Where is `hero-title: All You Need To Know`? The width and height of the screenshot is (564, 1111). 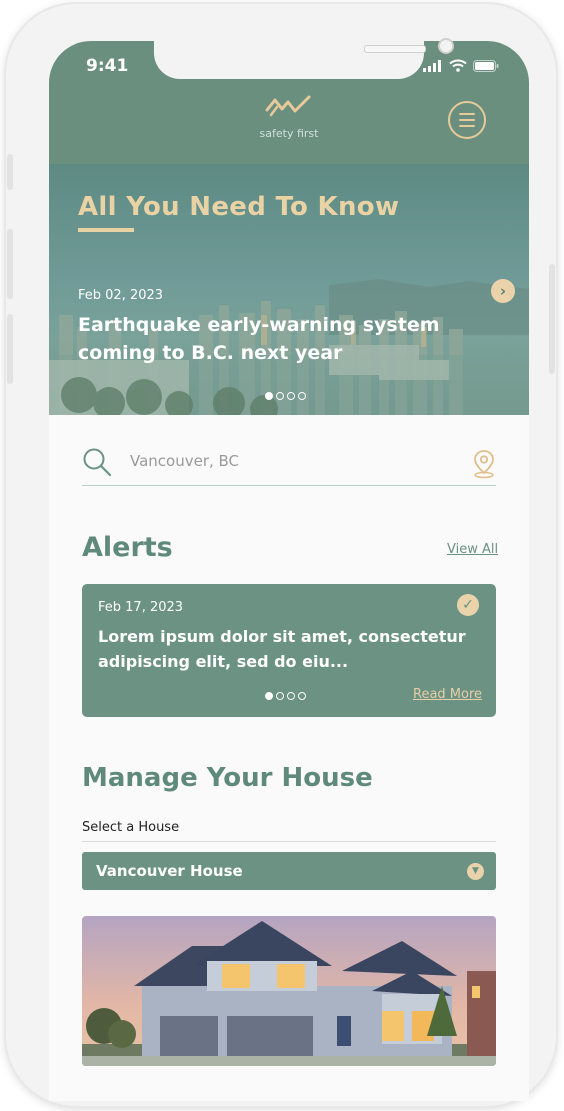 hero-title: All You Need To Know is located at coordinates (239, 207).